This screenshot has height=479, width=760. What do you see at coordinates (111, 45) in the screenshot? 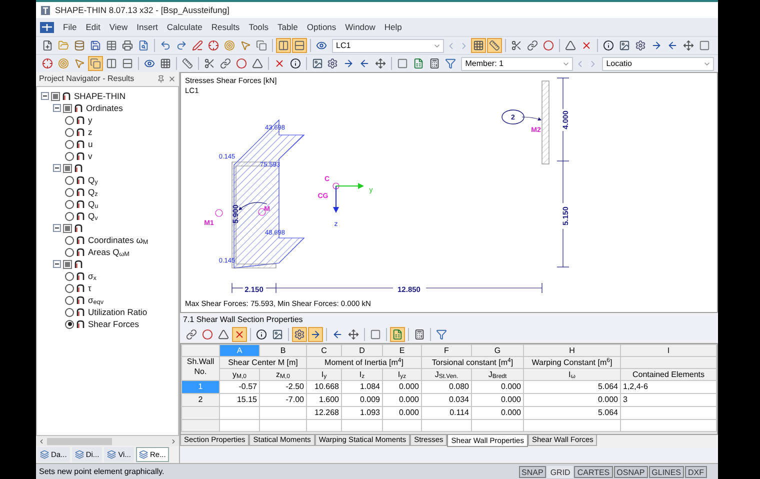
I see `table-button` at bounding box center [111, 45].